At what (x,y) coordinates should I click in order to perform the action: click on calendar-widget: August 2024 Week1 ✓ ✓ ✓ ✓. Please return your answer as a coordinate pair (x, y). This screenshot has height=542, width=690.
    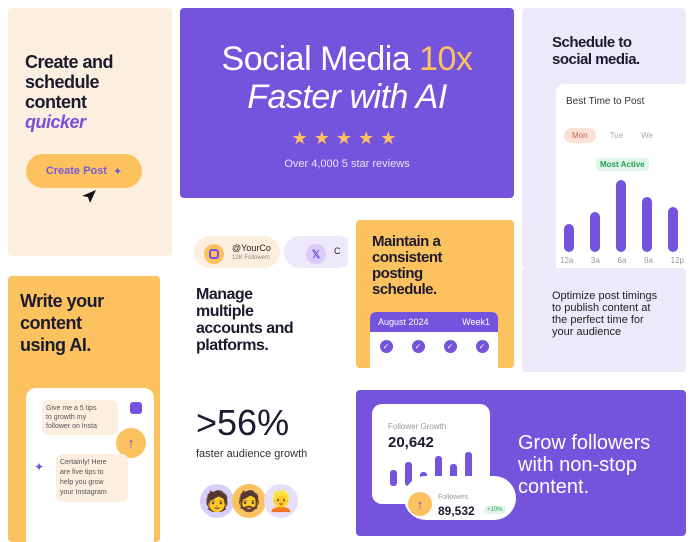
    Looking at the image, I should click on (434, 340).